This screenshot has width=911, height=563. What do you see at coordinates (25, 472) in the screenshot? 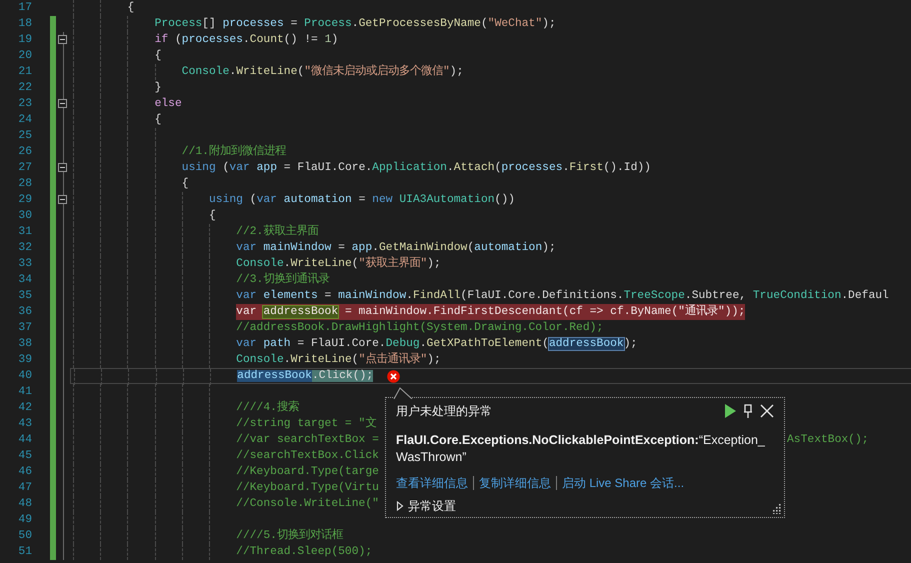
I see `line-number: 46` at bounding box center [25, 472].